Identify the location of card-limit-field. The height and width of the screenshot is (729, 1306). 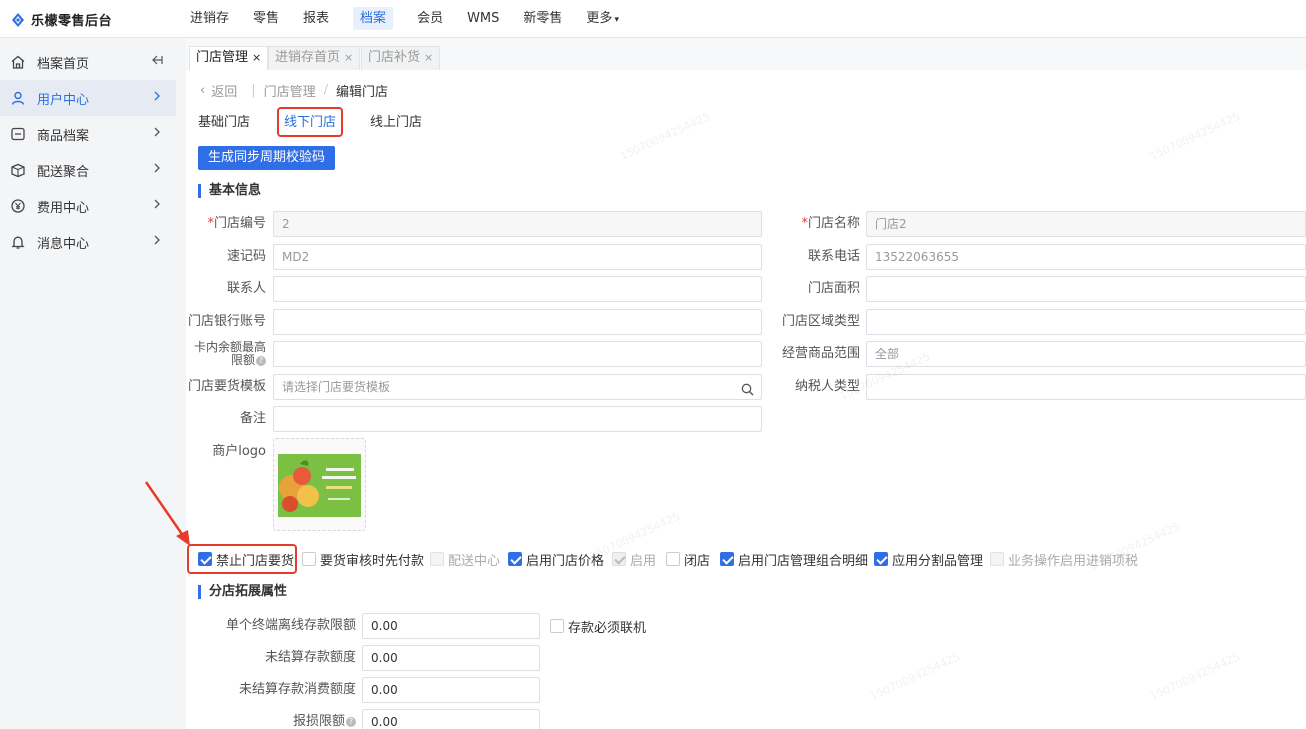
(517, 354).